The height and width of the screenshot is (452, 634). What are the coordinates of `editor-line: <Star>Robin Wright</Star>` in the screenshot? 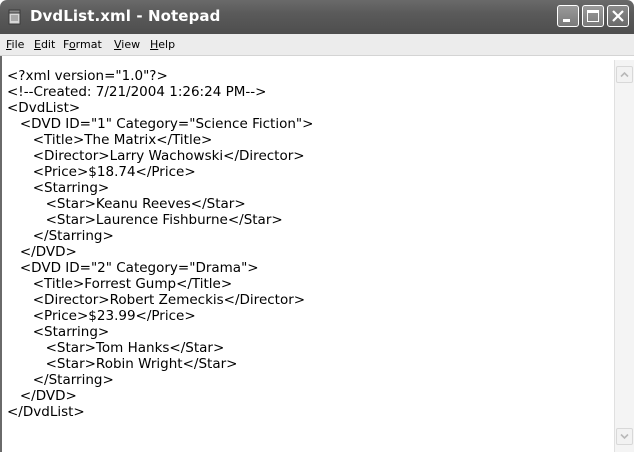 It's located at (122, 364).